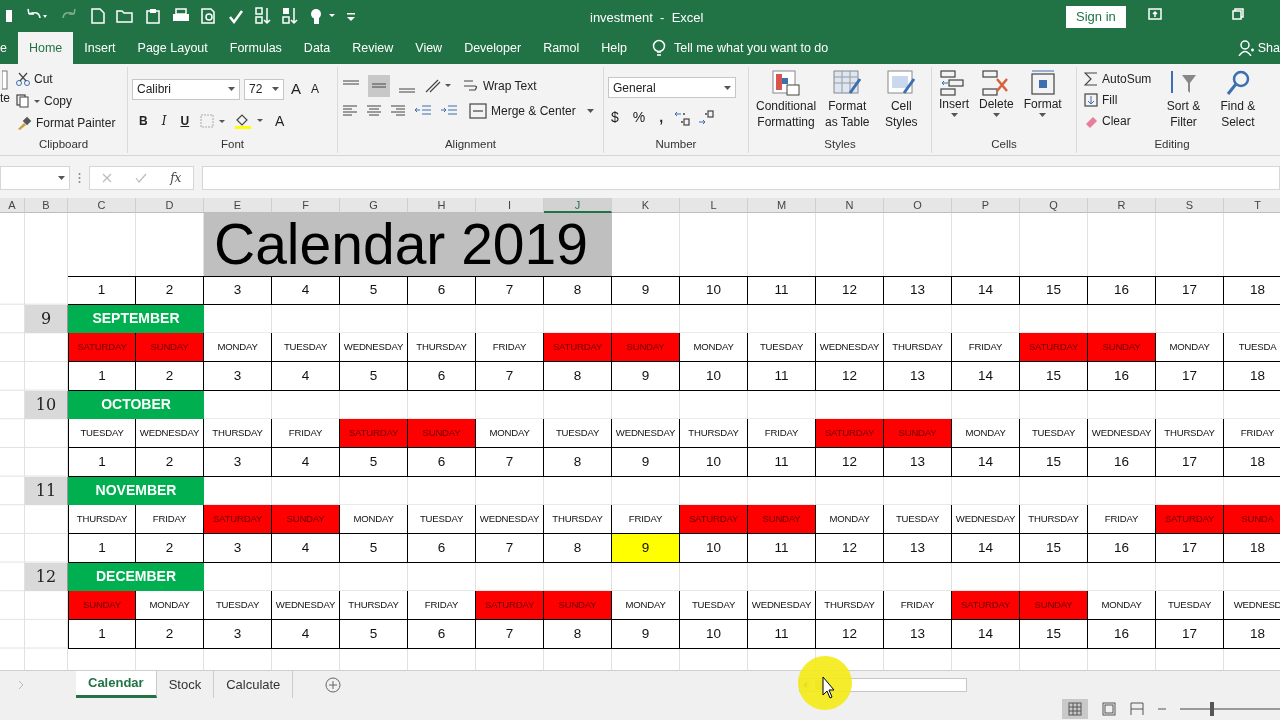 This screenshot has height=720, width=1280. I want to click on column-header: P, so click(986, 205).